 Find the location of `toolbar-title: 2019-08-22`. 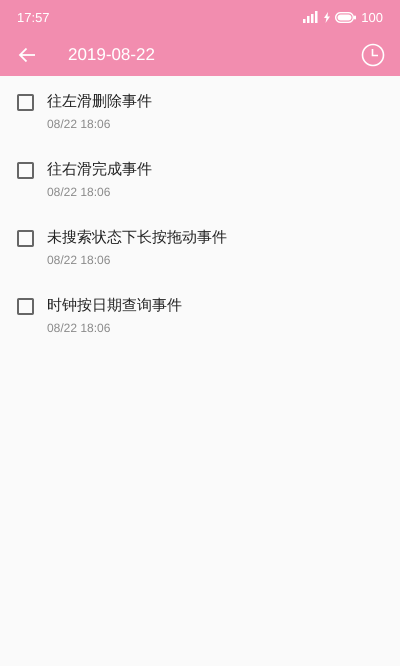

toolbar-title: 2019-08-22 is located at coordinates (112, 55).